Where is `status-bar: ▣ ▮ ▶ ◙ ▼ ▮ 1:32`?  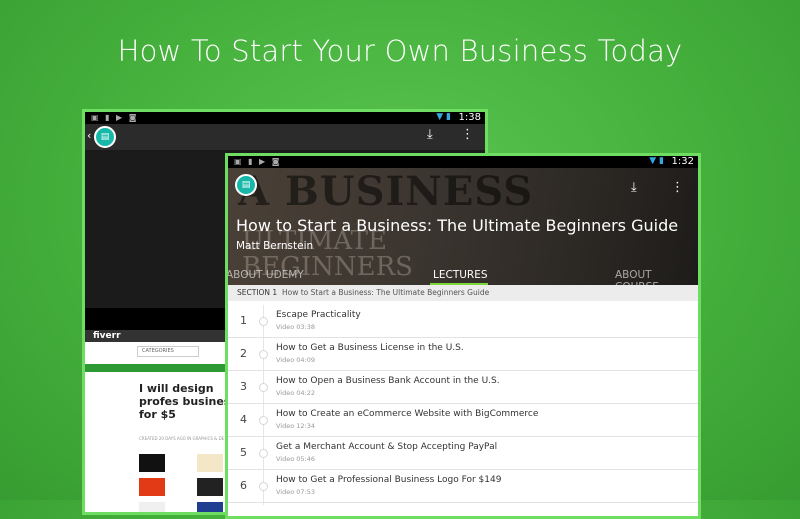 status-bar: ▣ ▮ ▶ ◙ ▼ ▮ 1:32 is located at coordinates (463, 162).